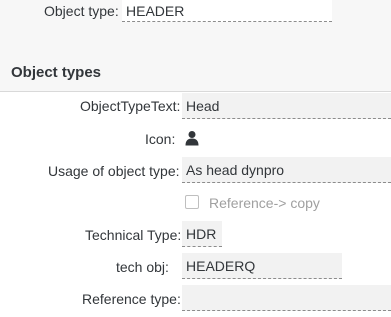 The height and width of the screenshot is (317, 391). I want to click on object-type-label: Object type:, so click(81, 11).